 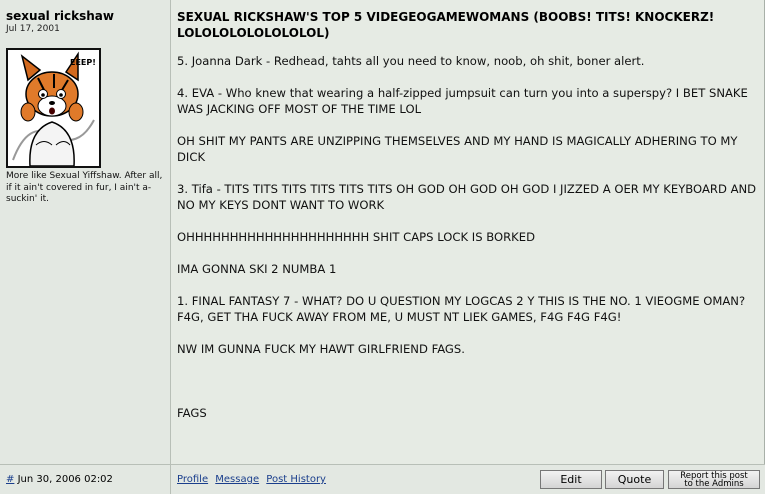 I want to click on avatar: EEEP!, so click(x=53, y=108).